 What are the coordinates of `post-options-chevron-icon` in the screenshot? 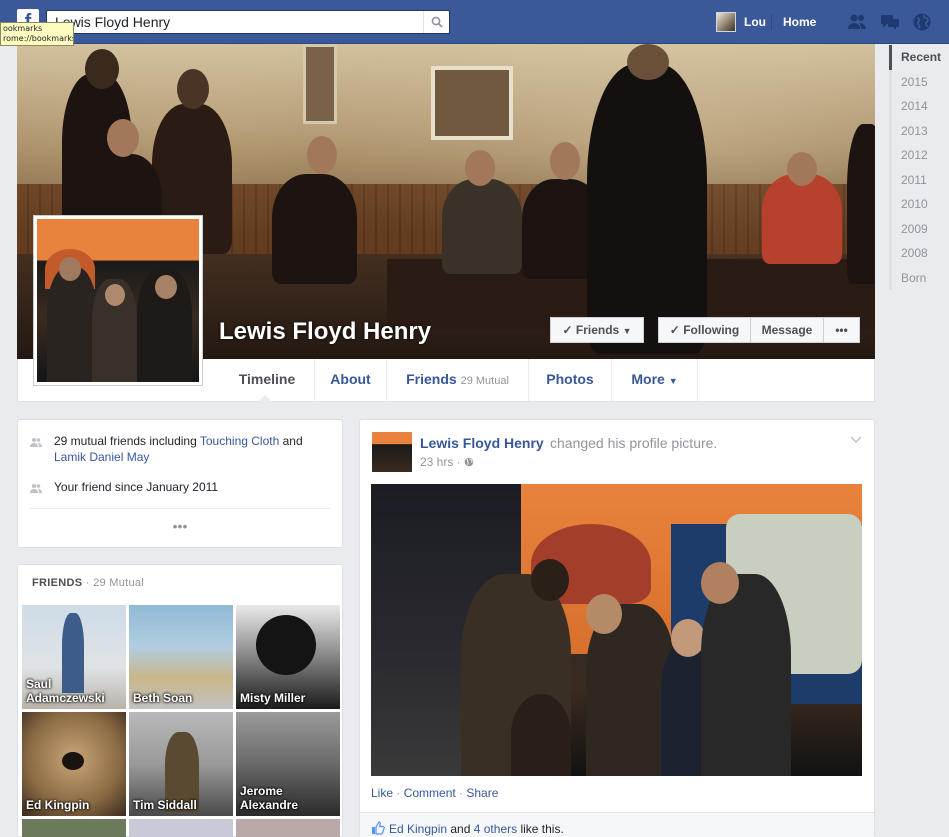 It's located at (856, 439).